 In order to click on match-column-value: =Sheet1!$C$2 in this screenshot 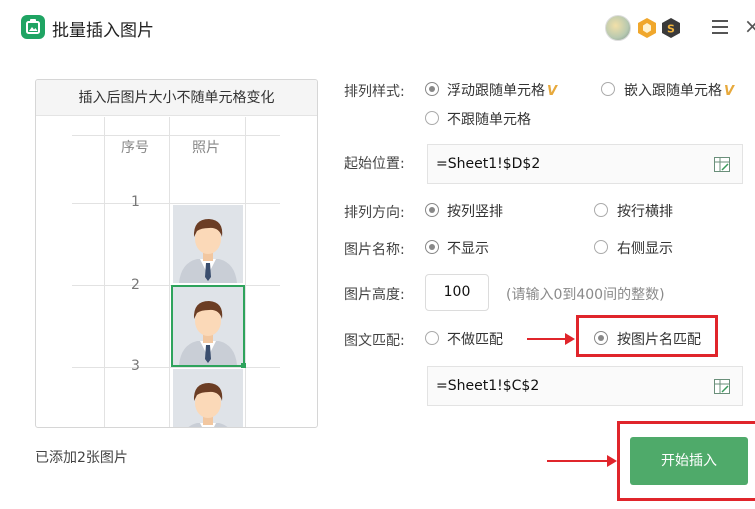, I will do `click(487, 386)`.